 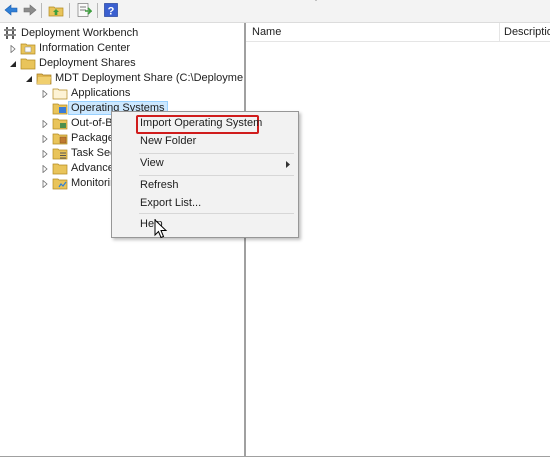 I want to click on tree-item-information-center: Information Center, so click(x=120, y=48).